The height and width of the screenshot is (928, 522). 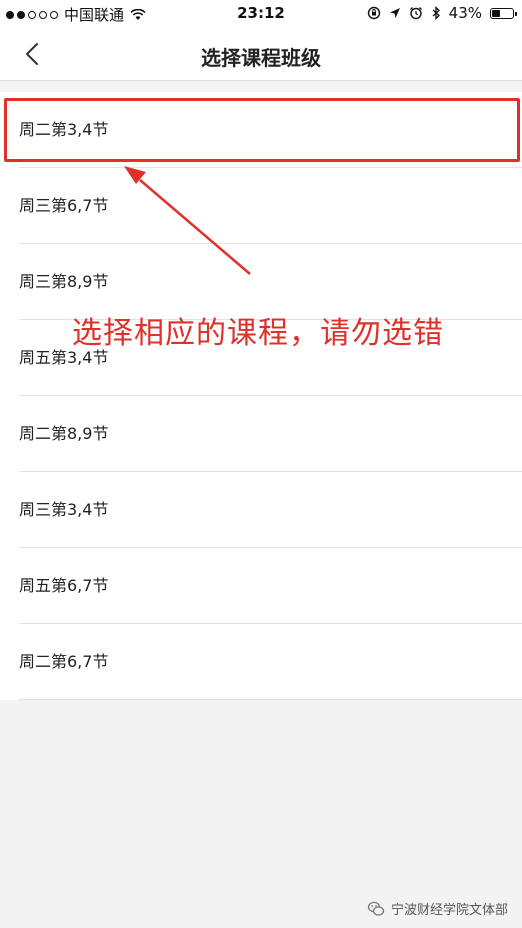 I want to click on watermark: 宁波财经学院文体部, so click(x=437, y=908).